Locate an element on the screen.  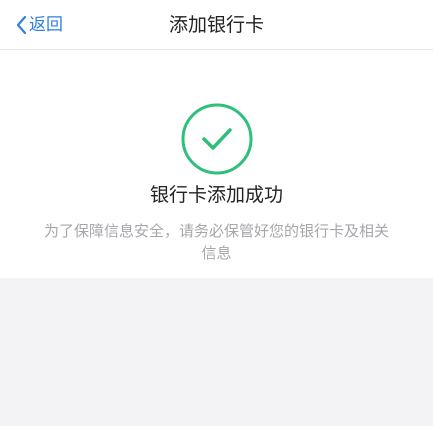
success-title: 银行卡添加成功 is located at coordinates (216, 195).